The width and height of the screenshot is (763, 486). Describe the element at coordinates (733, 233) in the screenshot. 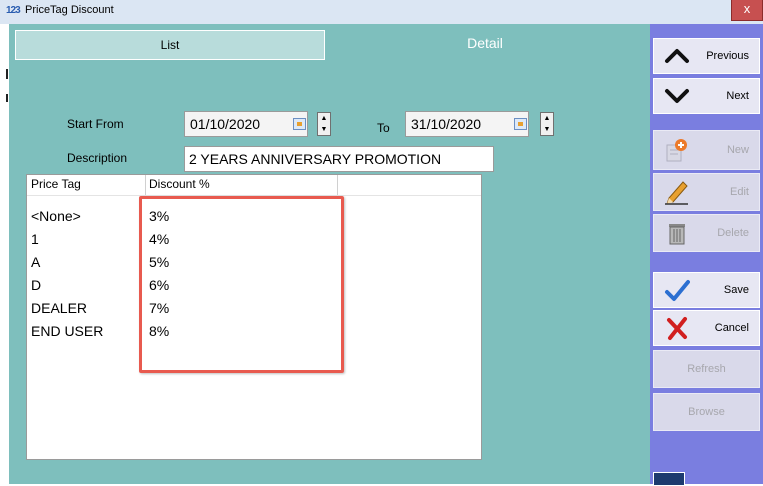

I see `delete-label: Delete` at that location.